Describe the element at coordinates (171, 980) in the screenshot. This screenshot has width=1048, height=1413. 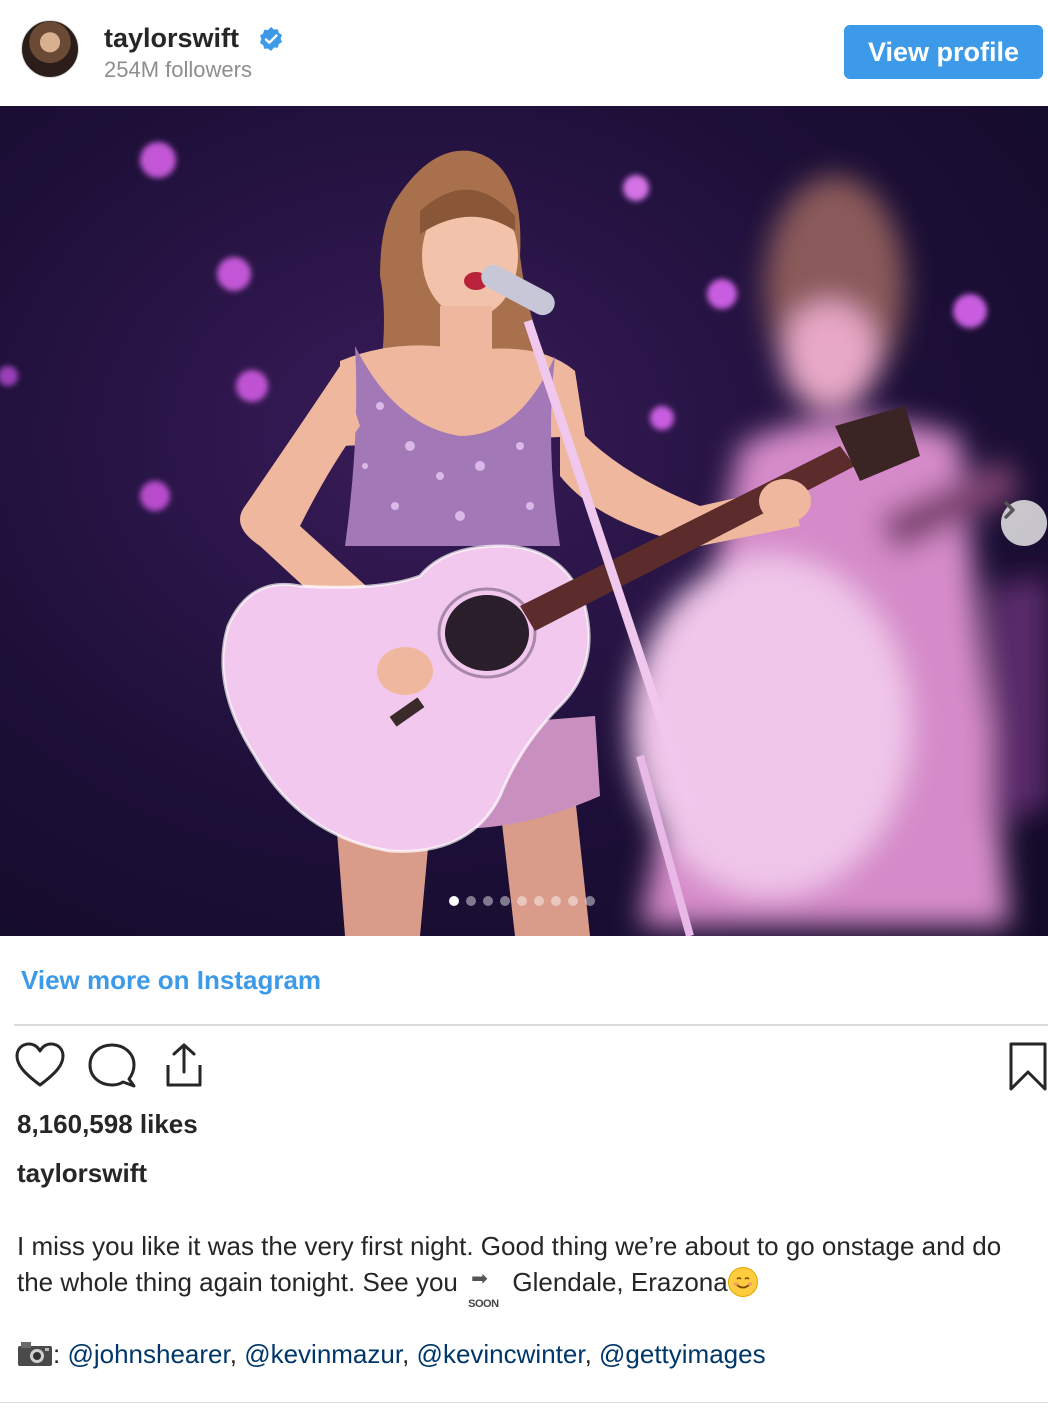
I see `view-more-link: View more on Instagram` at that location.